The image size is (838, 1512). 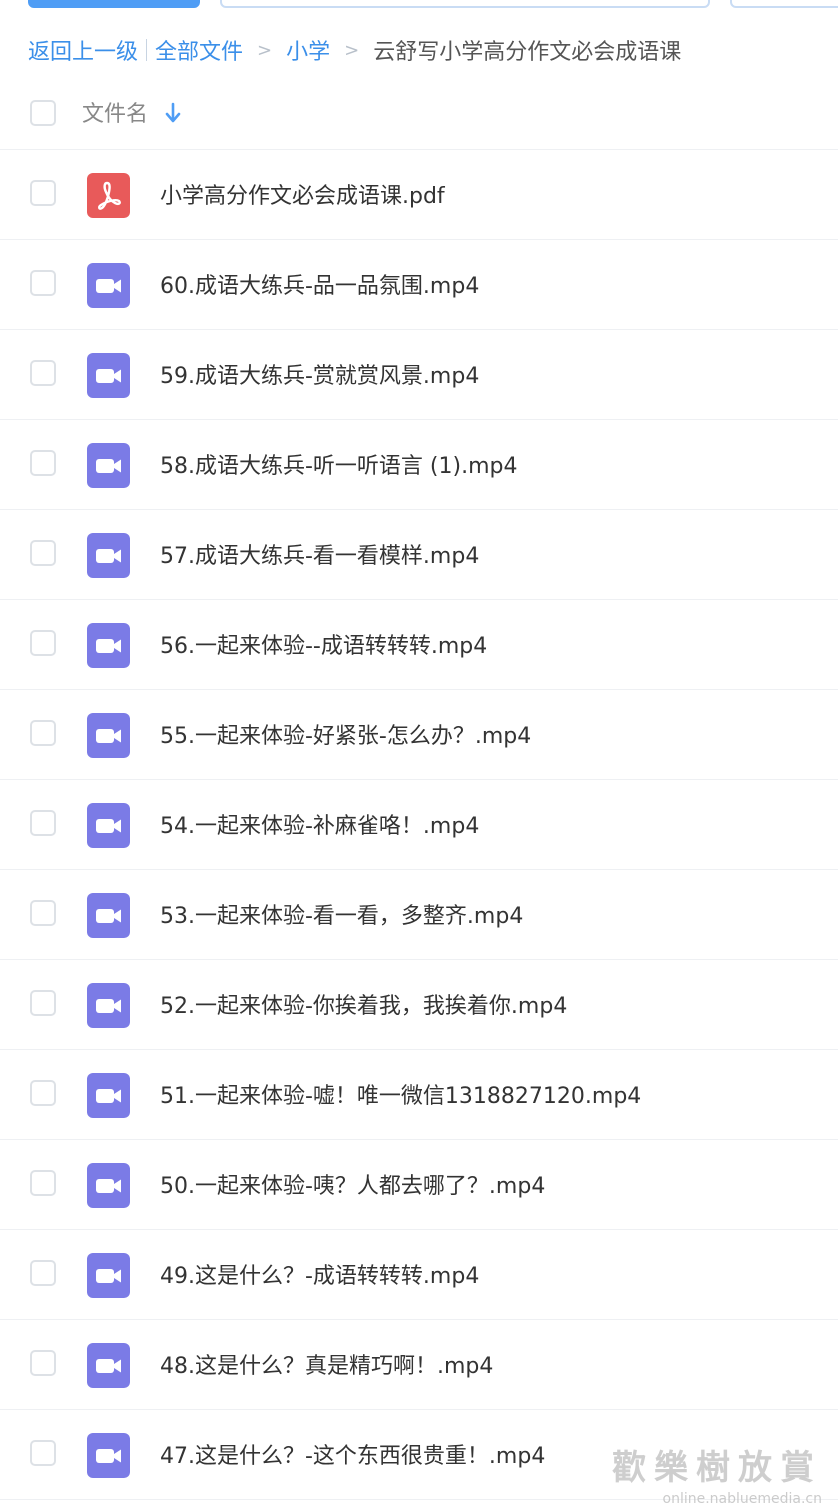 What do you see at coordinates (465, 4) in the screenshot?
I see `secondary-action-button` at bounding box center [465, 4].